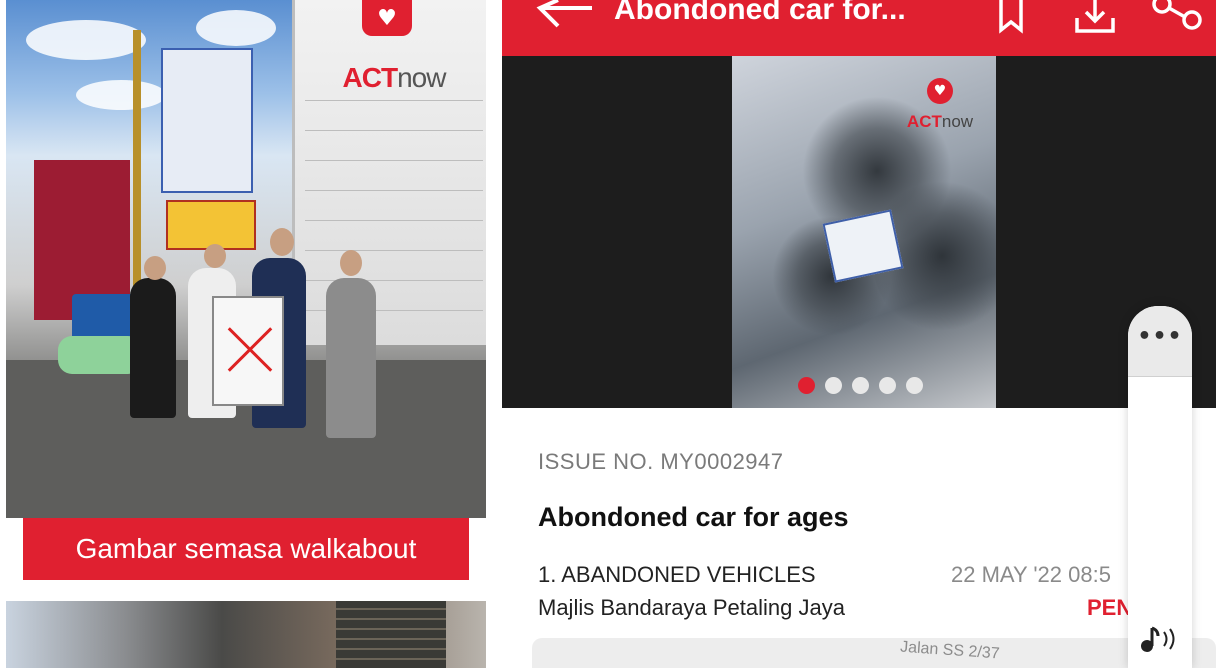 The width and height of the screenshot is (1216, 668). I want to click on heart-icon: ♥, so click(940, 91).